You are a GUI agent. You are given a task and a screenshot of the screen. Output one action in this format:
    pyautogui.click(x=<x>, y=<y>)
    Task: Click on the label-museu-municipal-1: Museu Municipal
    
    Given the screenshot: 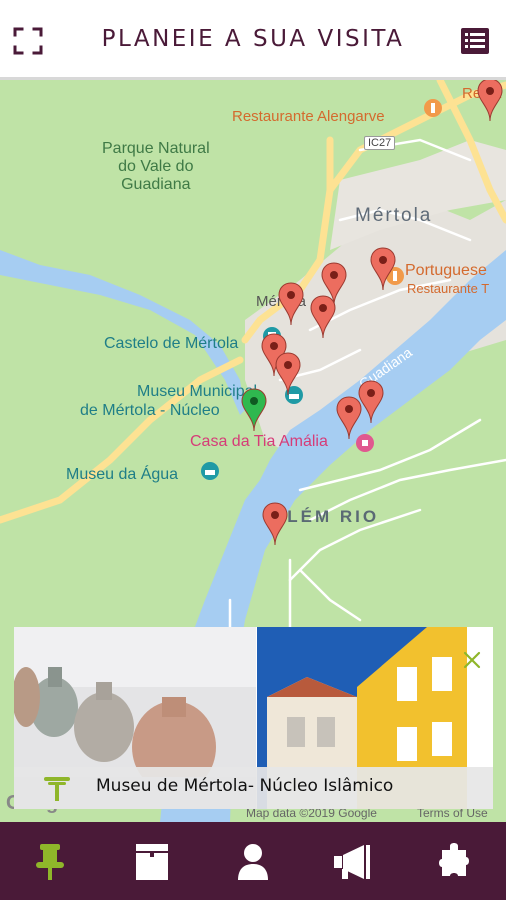 What is the action you would take?
    pyautogui.click(x=197, y=391)
    